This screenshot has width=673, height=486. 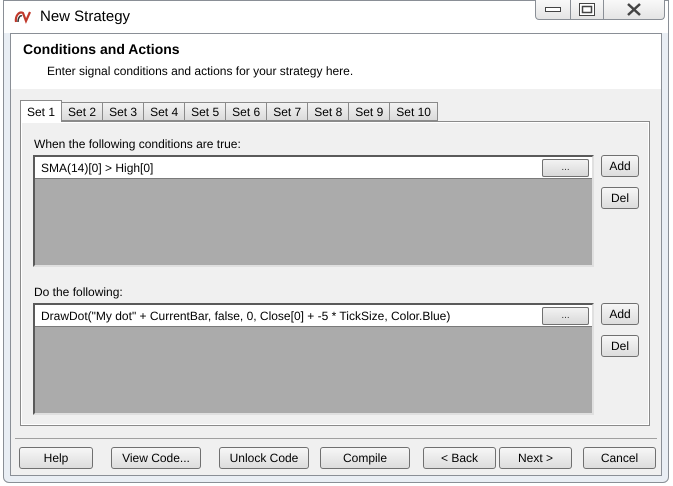 I want to click on tab: Set 7, so click(x=287, y=111).